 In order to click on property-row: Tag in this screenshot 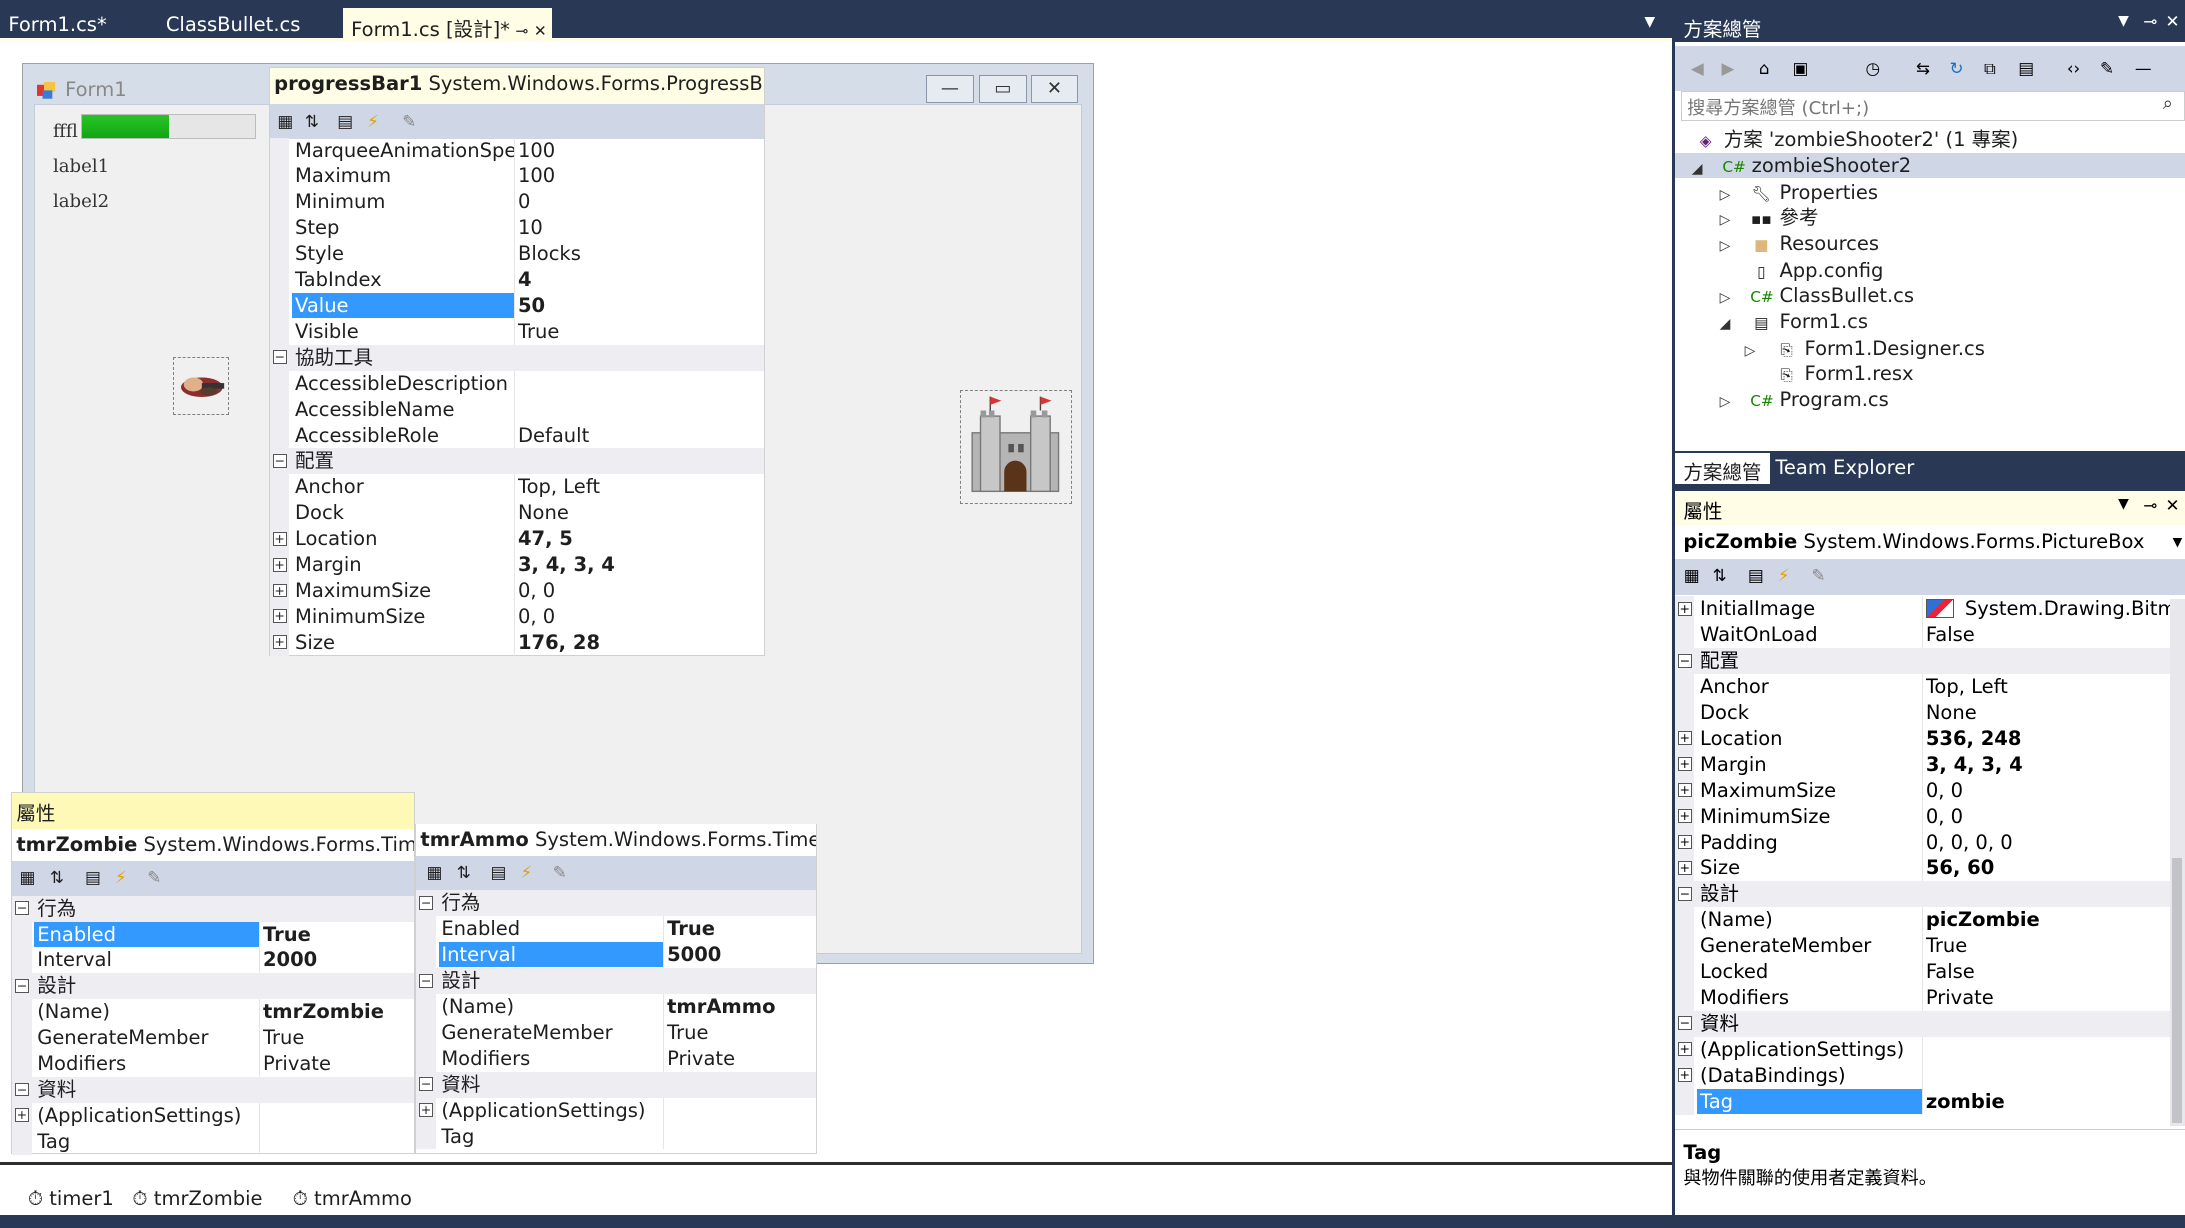, I will do `click(213, 1141)`.